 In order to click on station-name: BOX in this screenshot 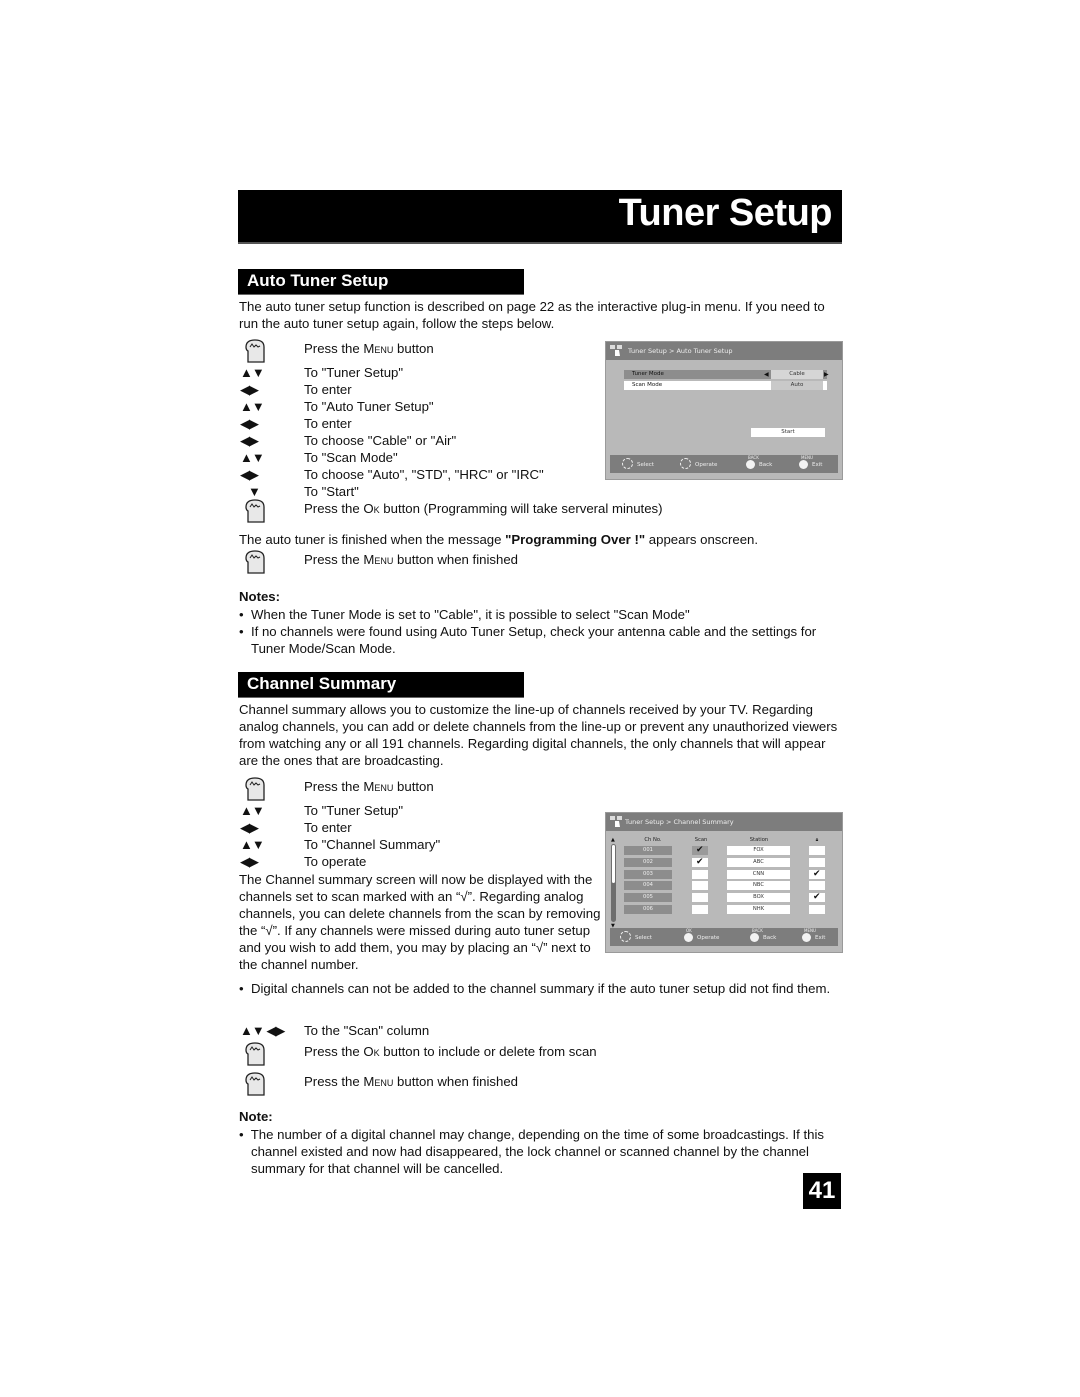, I will do `click(758, 898)`.